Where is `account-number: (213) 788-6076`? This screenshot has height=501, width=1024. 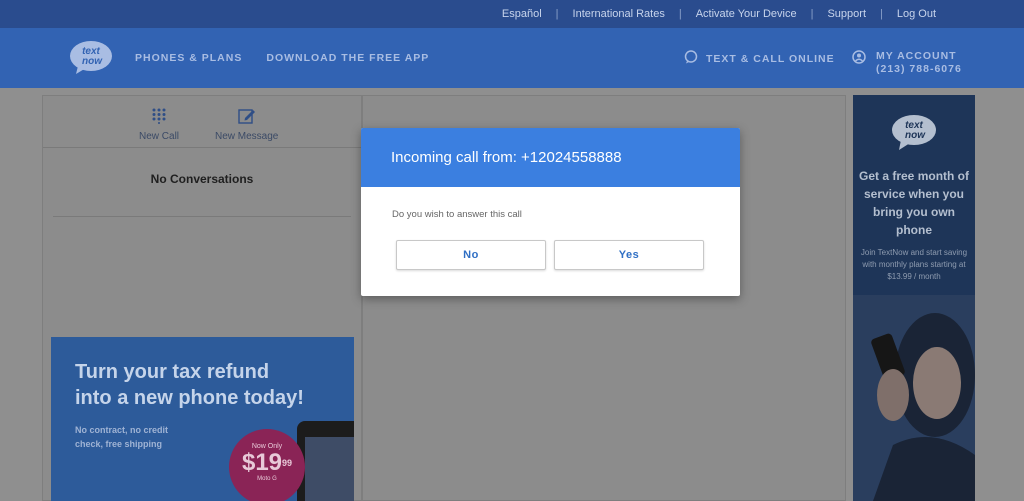
account-number: (213) 788-6076 is located at coordinates (919, 69).